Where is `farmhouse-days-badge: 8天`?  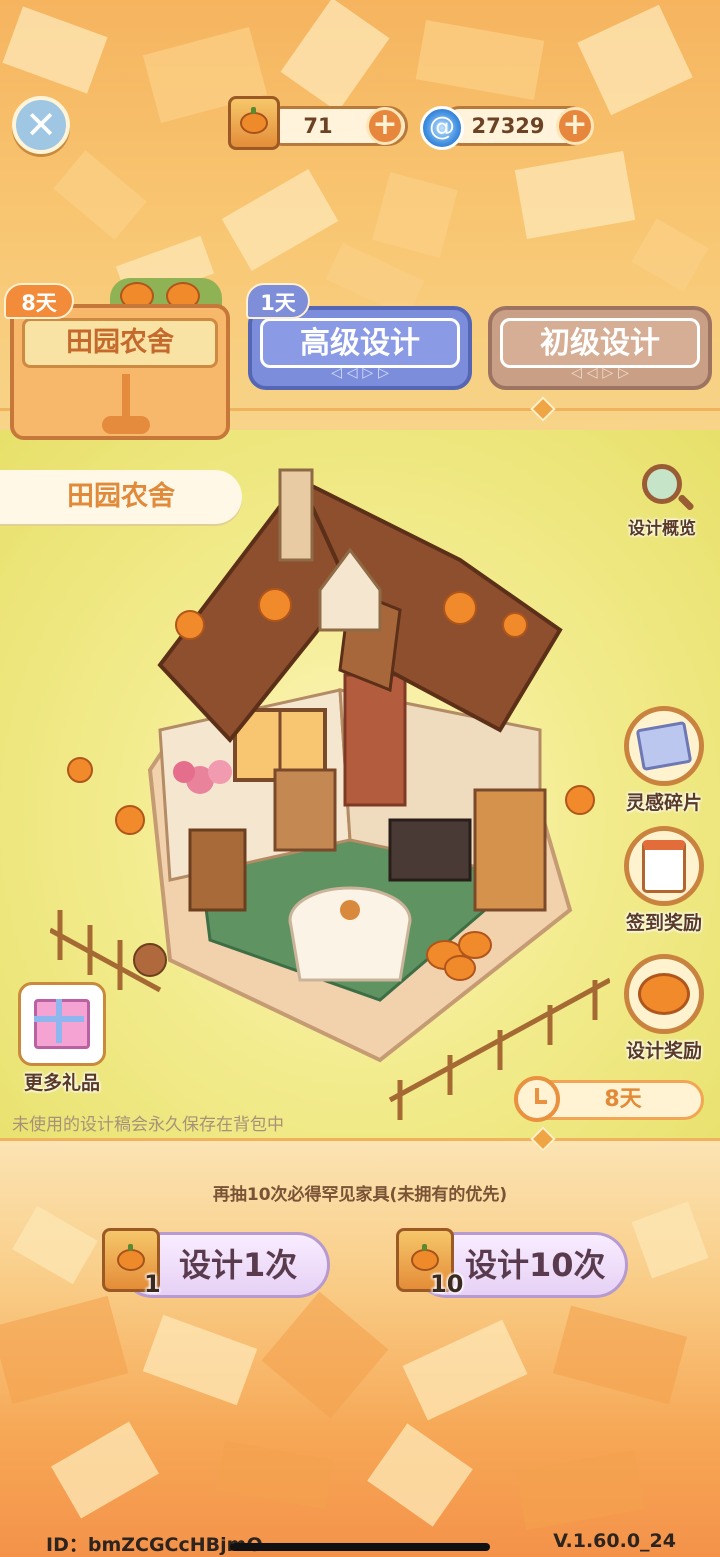
farmhouse-days-badge: 8天 is located at coordinates (39, 301).